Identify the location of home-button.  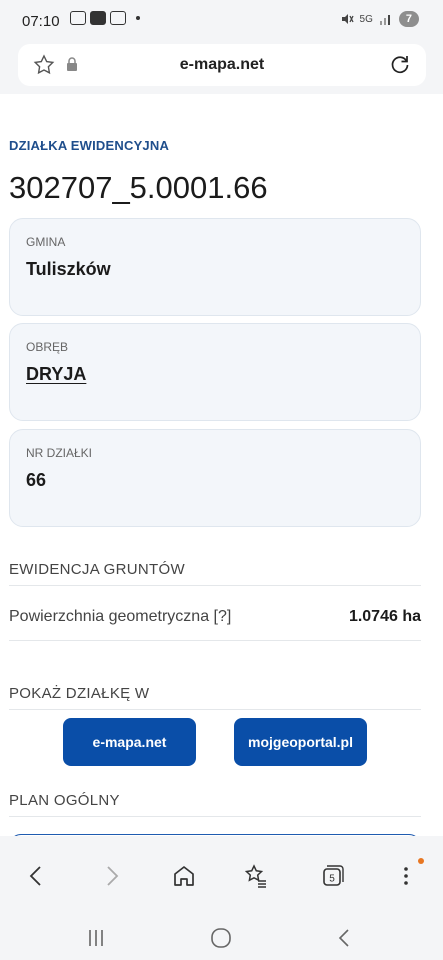
(184, 876).